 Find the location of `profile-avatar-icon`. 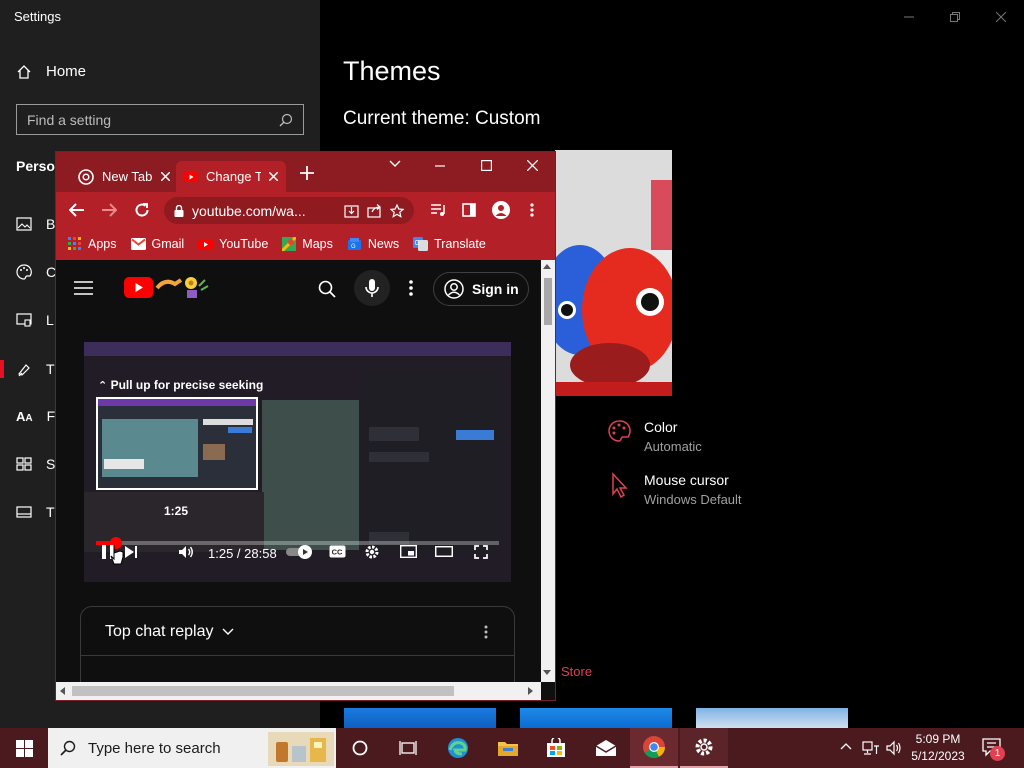

profile-avatar-icon is located at coordinates (501, 210).